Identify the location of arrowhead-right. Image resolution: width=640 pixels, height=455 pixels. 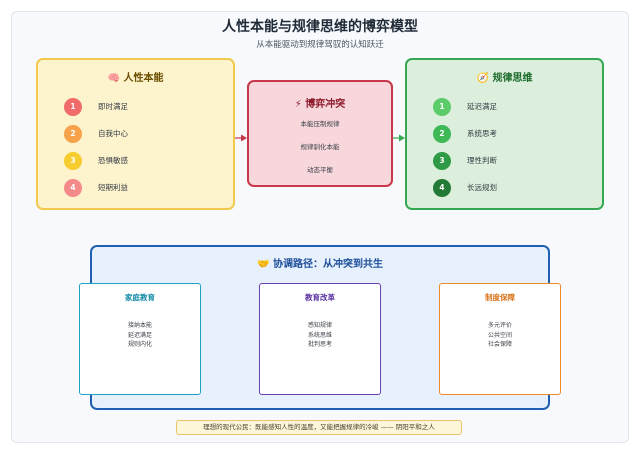
(402, 138).